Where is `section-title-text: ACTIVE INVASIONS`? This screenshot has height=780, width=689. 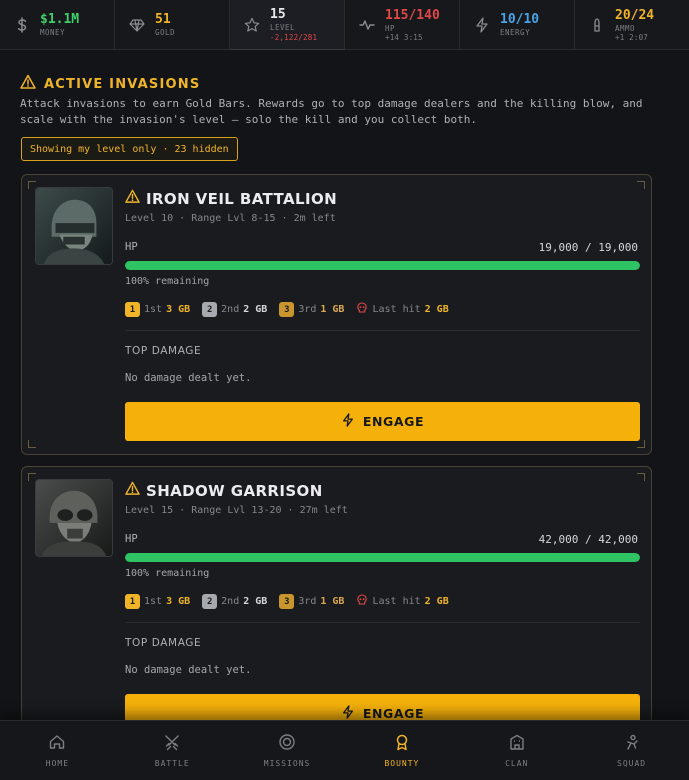 section-title-text: ACTIVE INVASIONS is located at coordinates (122, 84).